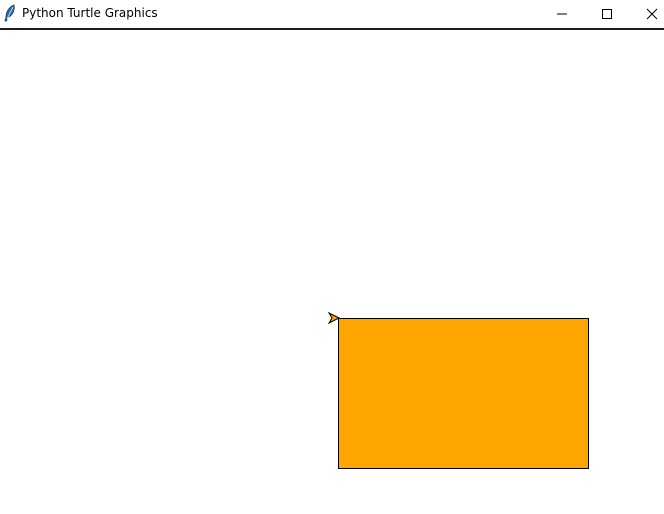 This screenshot has height=514, width=664. What do you see at coordinates (334, 318) in the screenshot?
I see `turtle-arrow-icon` at bounding box center [334, 318].